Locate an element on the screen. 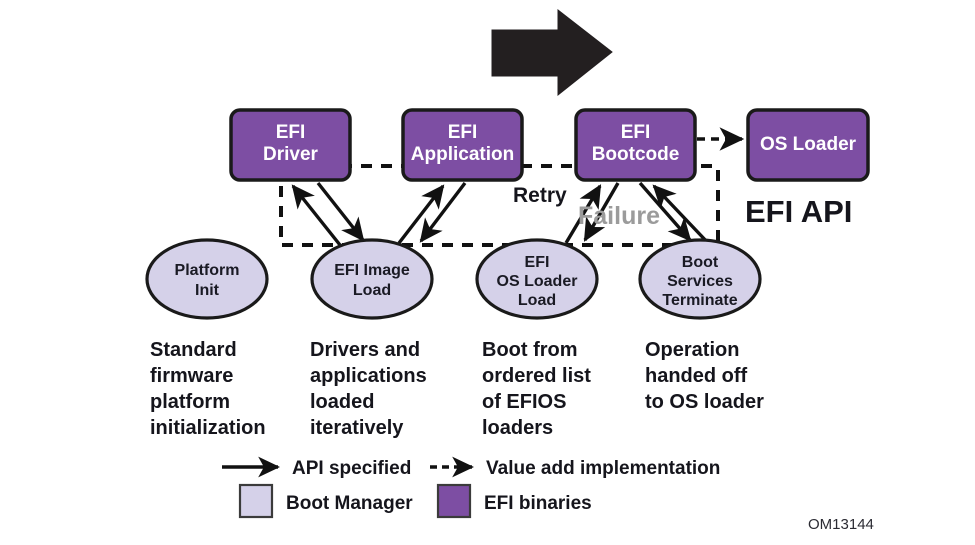  legend-item-efi-binaries: EFI binaries is located at coordinates (514, 501).